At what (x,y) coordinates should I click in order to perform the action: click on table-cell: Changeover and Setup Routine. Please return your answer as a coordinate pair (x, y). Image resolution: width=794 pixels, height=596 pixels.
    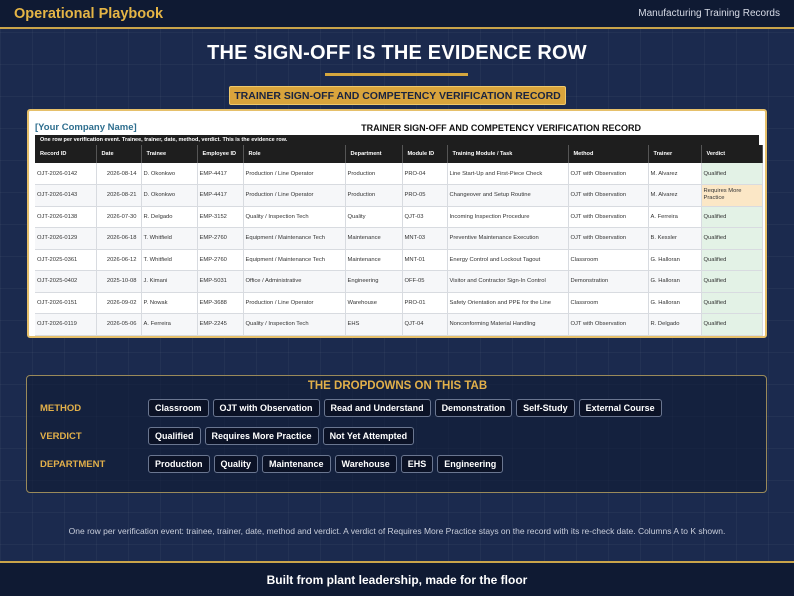
    Looking at the image, I should click on (508, 195).